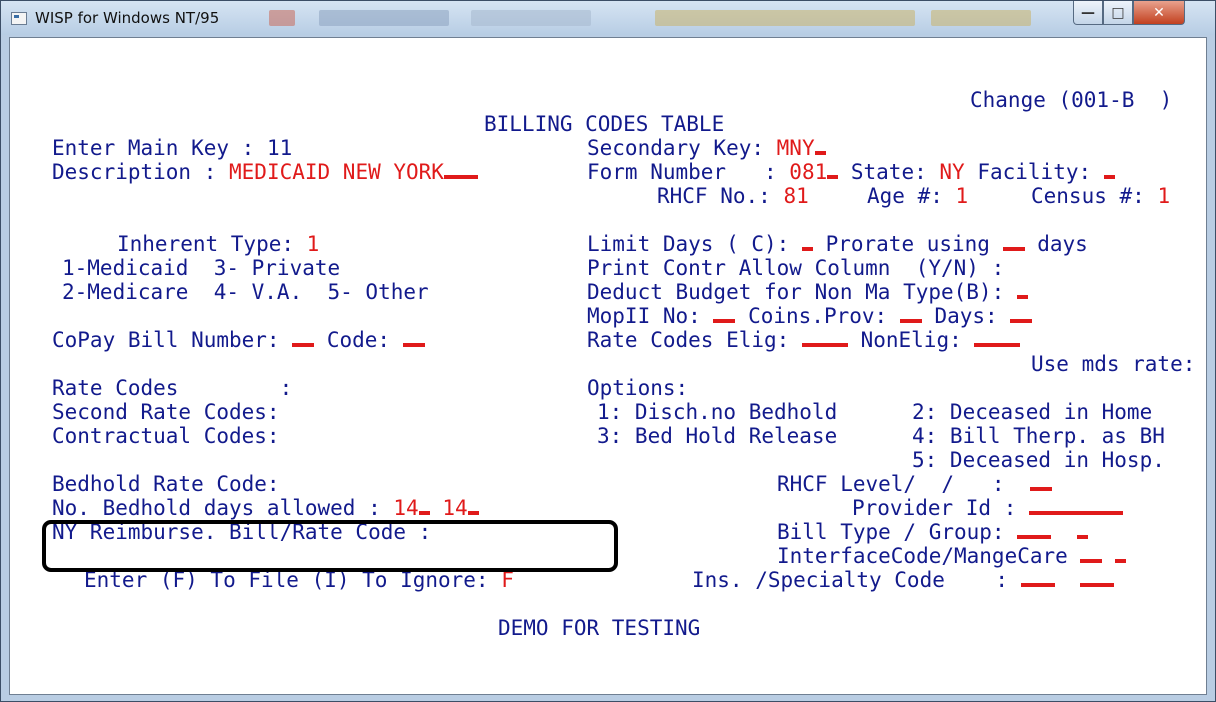  I want to click on rhcf-line: RHCF No.: 81, so click(733, 196).